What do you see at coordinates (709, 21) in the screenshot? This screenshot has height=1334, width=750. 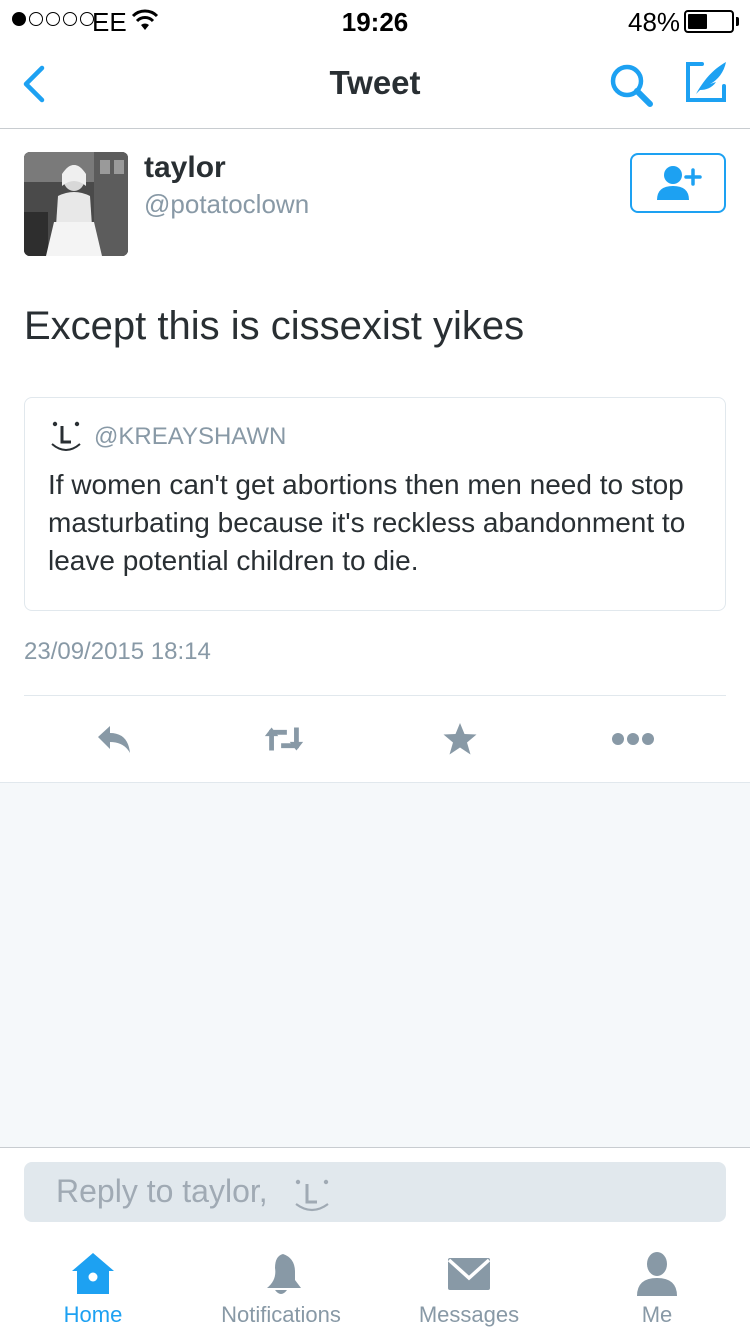 I see `battery-icon` at bounding box center [709, 21].